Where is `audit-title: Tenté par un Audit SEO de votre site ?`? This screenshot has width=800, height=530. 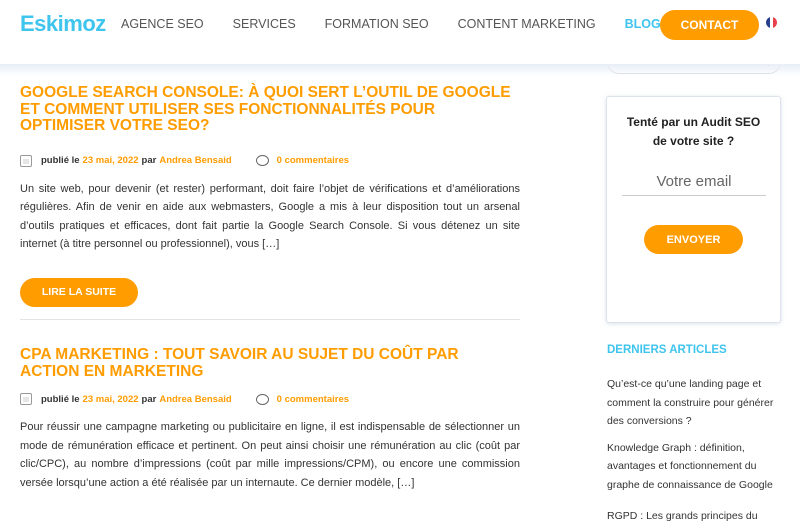 audit-title: Tenté par un Audit SEO de votre site ? is located at coordinates (693, 131).